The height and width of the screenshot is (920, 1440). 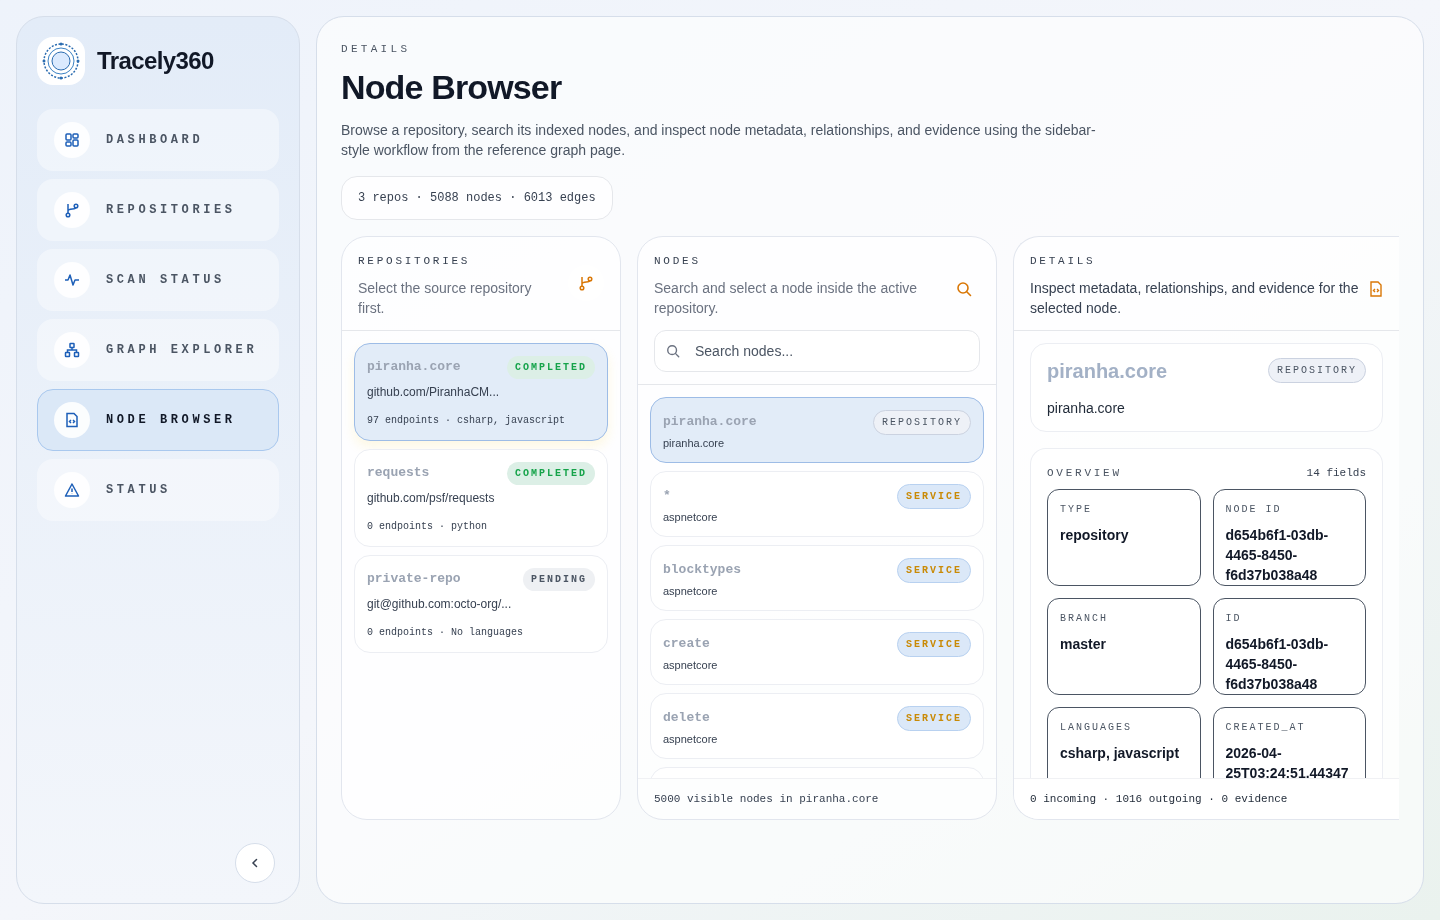 What do you see at coordinates (559, 579) in the screenshot?
I see `status-badge: PENDING` at bounding box center [559, 579].